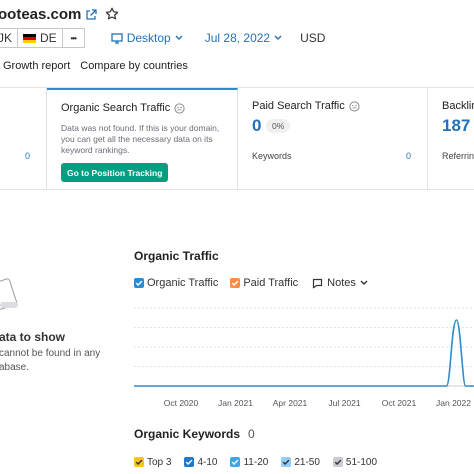 The image size is (474, 474). What do you see at coordinates (50, 360) in the screenshot?
I see `no-data-text: cannot be found in any abase.` at bounding box center [50, 360].